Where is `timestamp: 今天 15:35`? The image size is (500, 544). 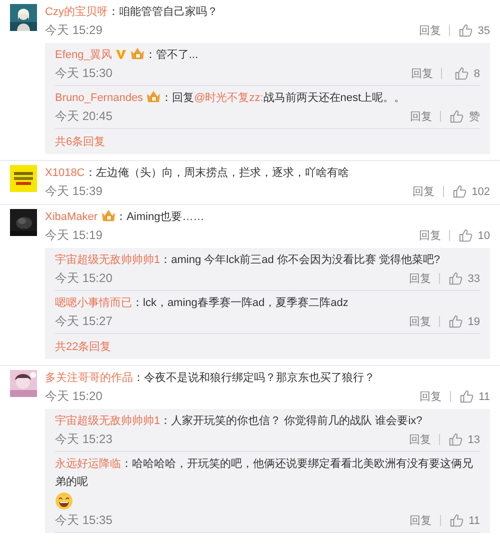
timestamp: 今天 15:35 is located at coordinates (84, 520).